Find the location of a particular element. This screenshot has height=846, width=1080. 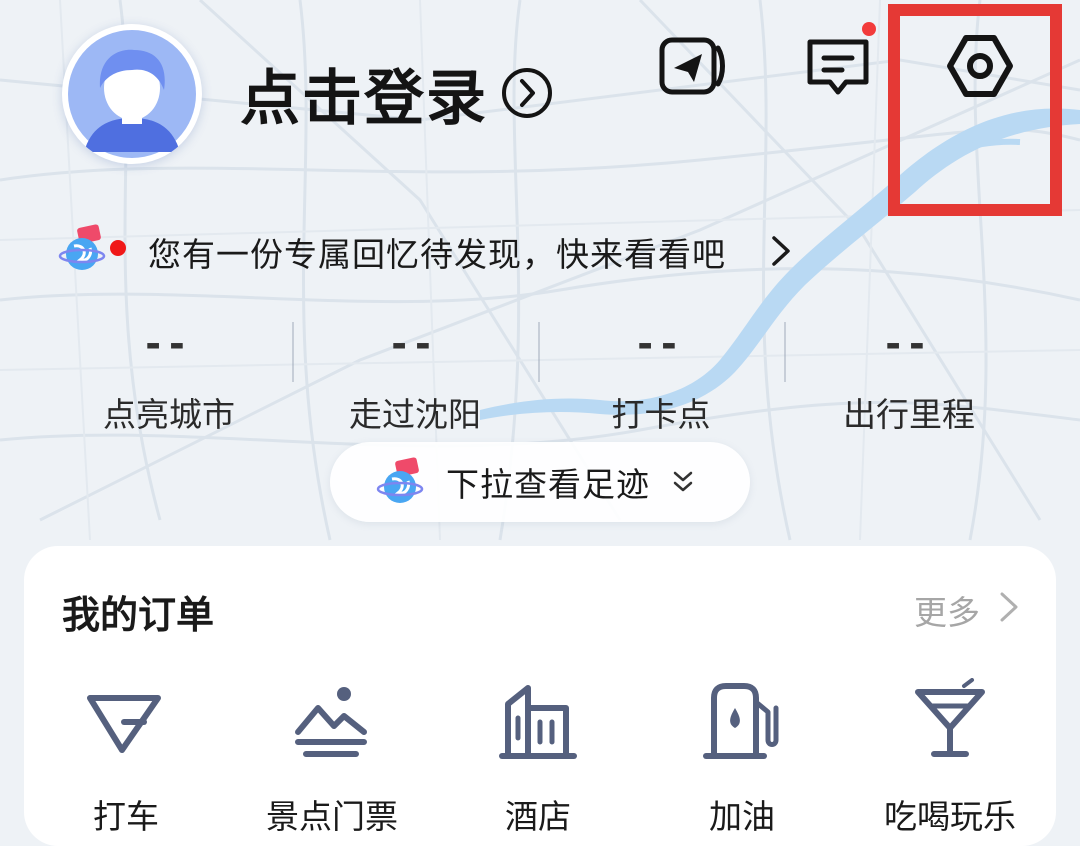

order-label: 吃喝玩乐 is located at coordinates (950, 816).